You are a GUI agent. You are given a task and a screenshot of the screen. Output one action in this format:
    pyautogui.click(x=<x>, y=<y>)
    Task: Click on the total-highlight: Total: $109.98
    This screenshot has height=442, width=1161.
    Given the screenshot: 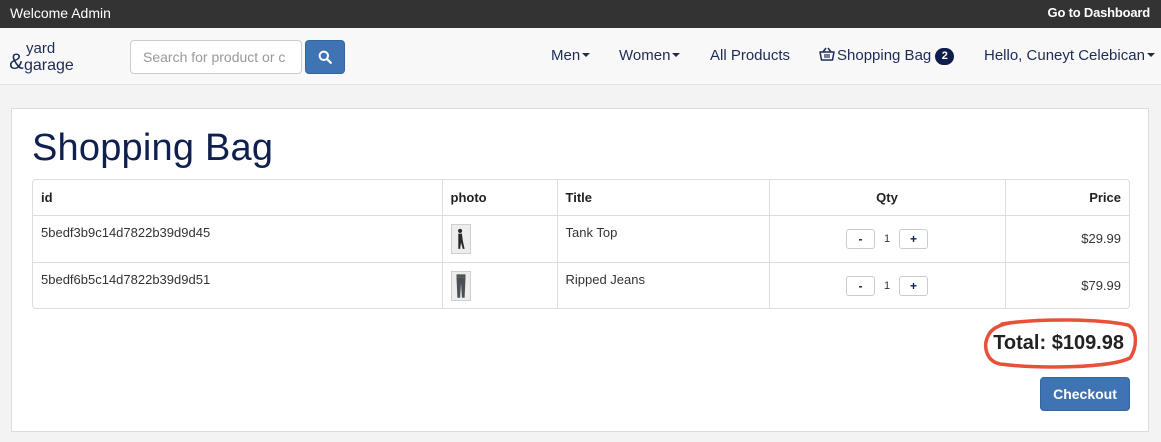 What is the action you would take?
    pyautogui.click(x=1059, y=344)
    